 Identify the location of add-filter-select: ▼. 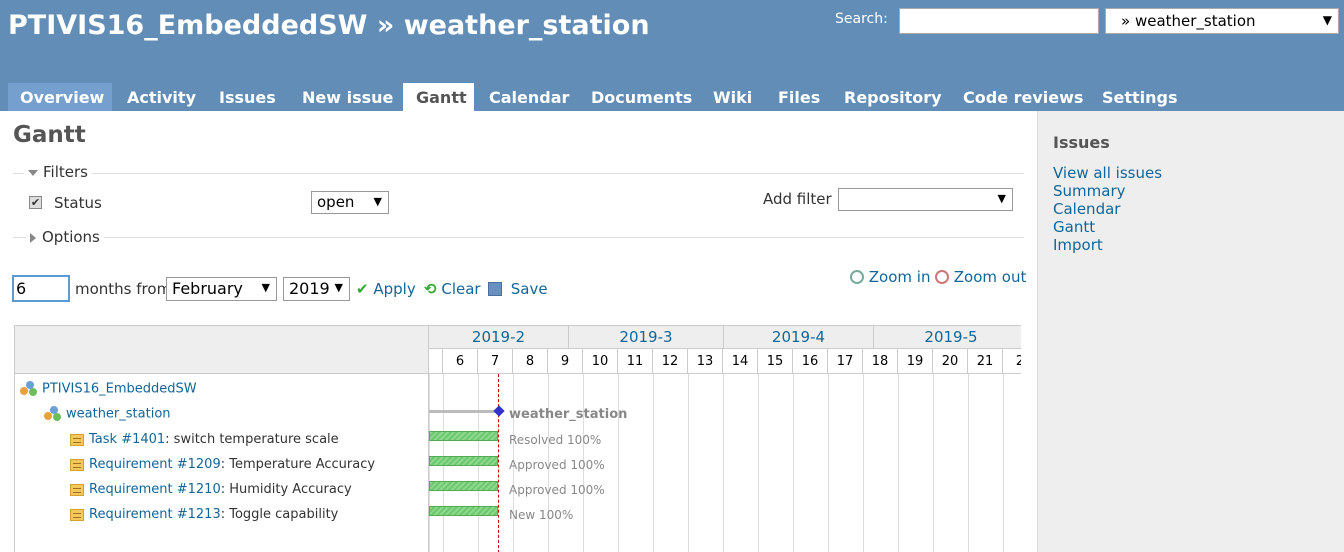
(925, 199).